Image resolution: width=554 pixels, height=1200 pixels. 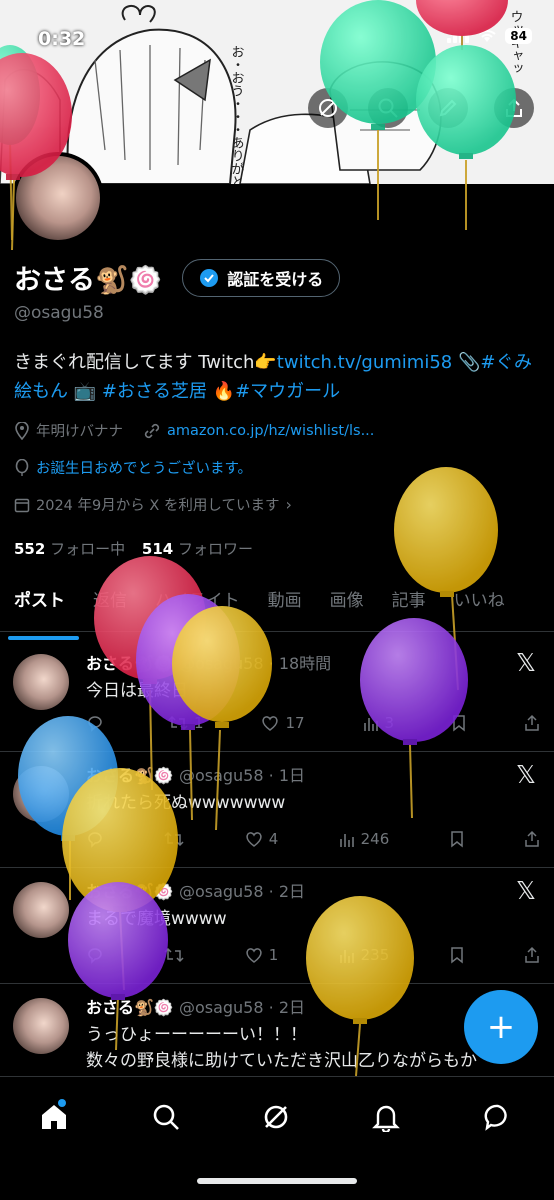 I want to click on compose-button: +, so click(x=501, y=1027).